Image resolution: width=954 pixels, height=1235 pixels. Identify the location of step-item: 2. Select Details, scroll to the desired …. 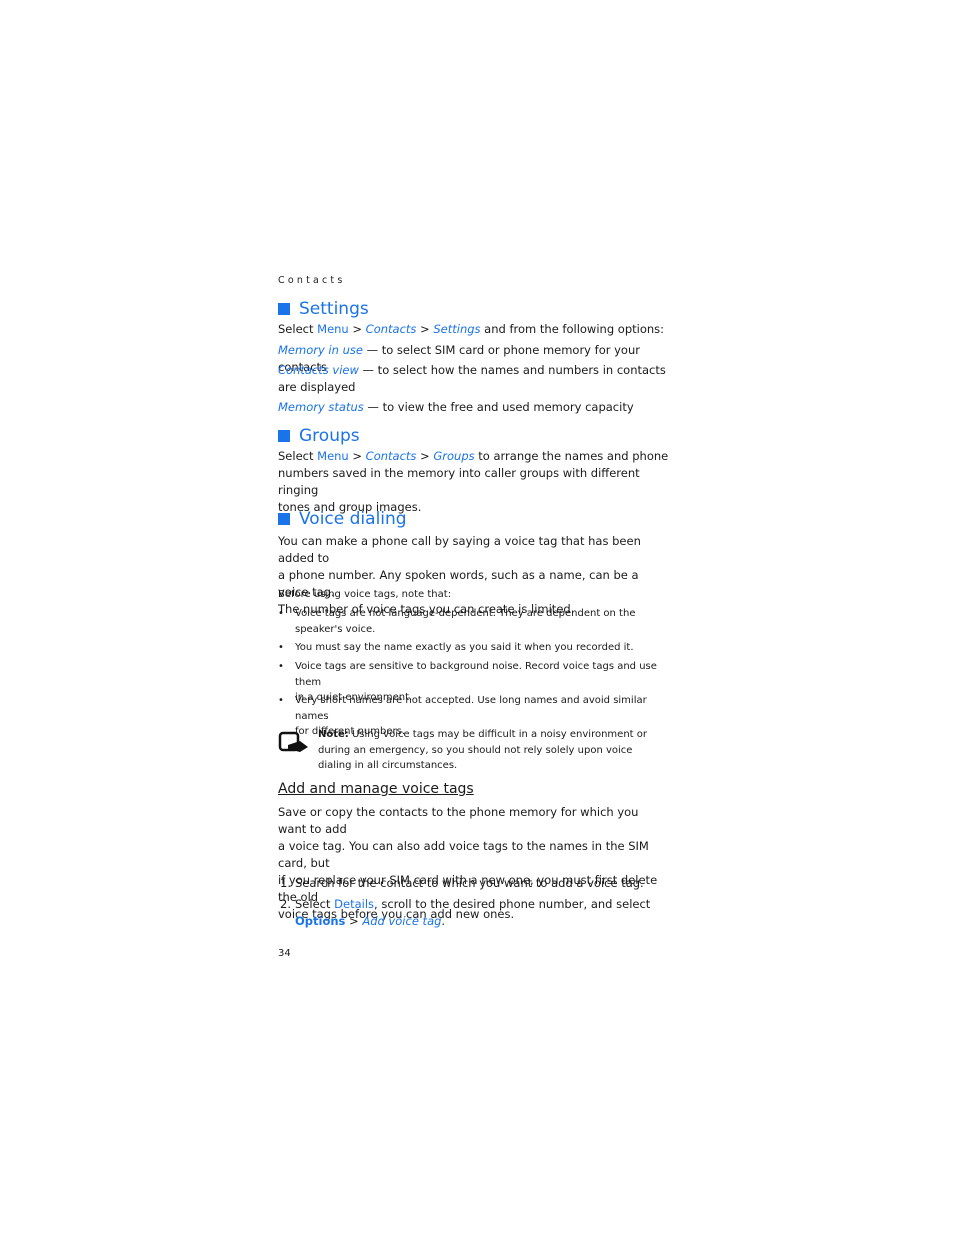
(465, 912).